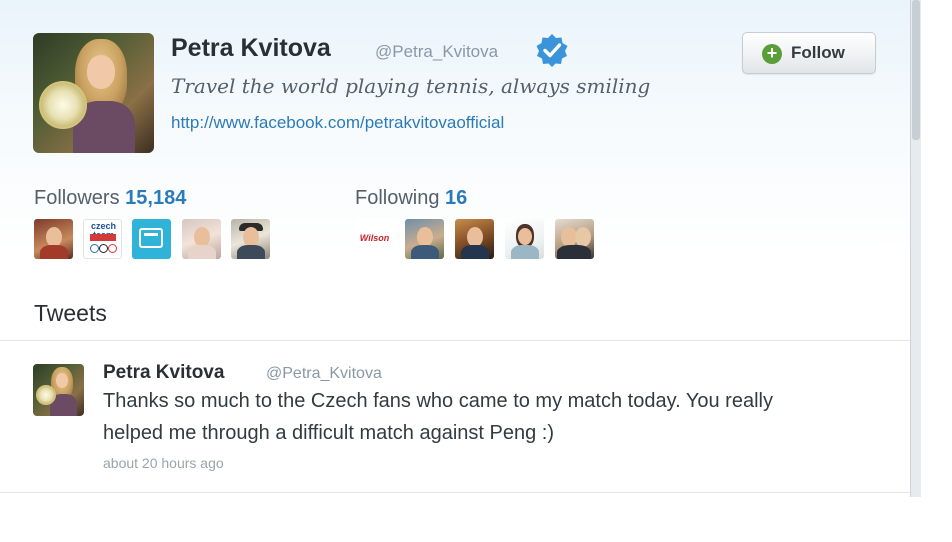  Describe the element at coordinates (77, 198) in the screenshot. I see `followers-label: Followers` at that location.